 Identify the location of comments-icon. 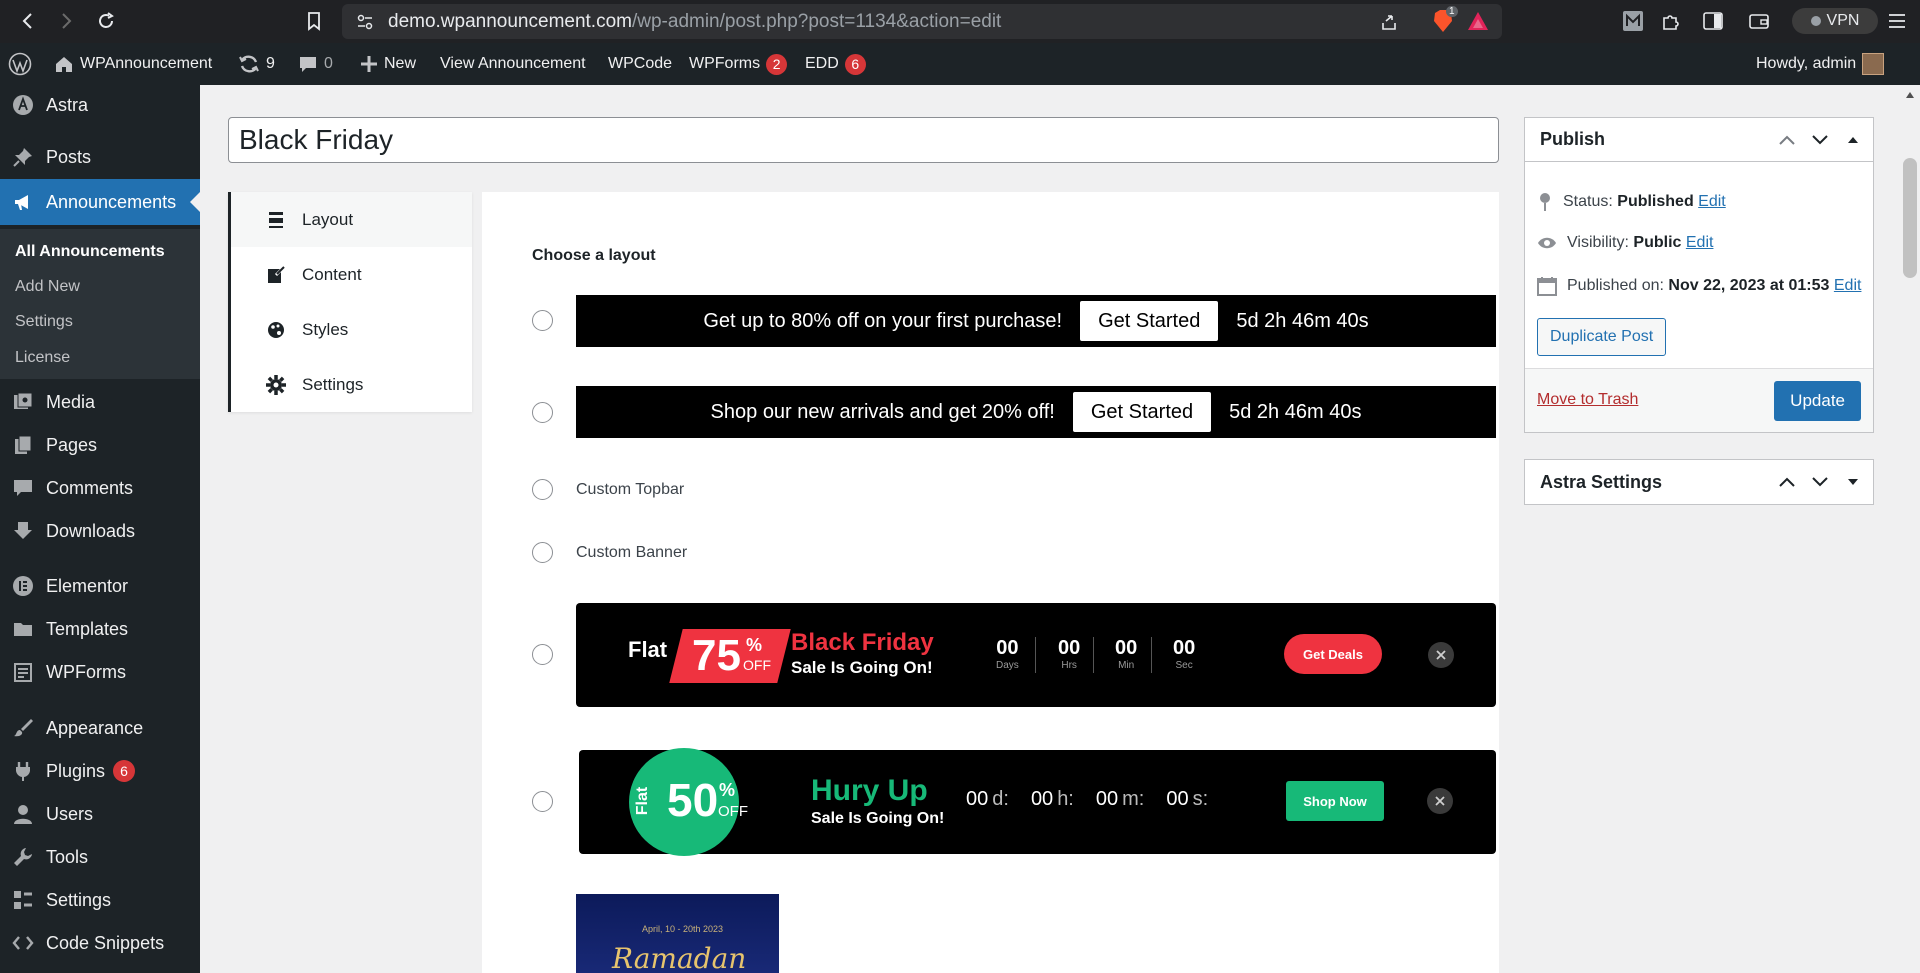
(23, 488).